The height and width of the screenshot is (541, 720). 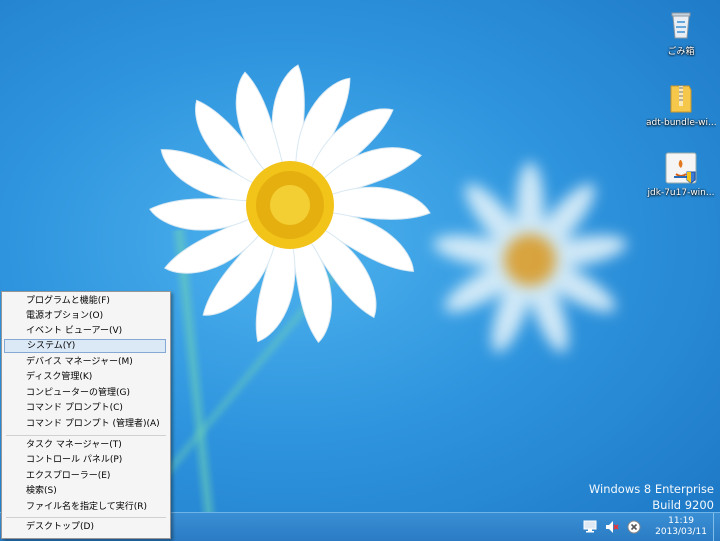 What do you see at coordinates (85, 408) in the screenshot?
I see `menu-item-command-prompt: コマンド プロンプト(C)` at bounding box center [85, 408].